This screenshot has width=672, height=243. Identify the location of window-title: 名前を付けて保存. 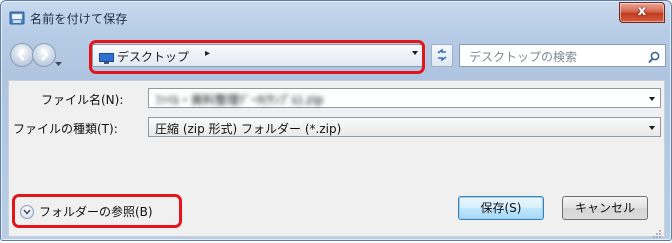
(79, 19).